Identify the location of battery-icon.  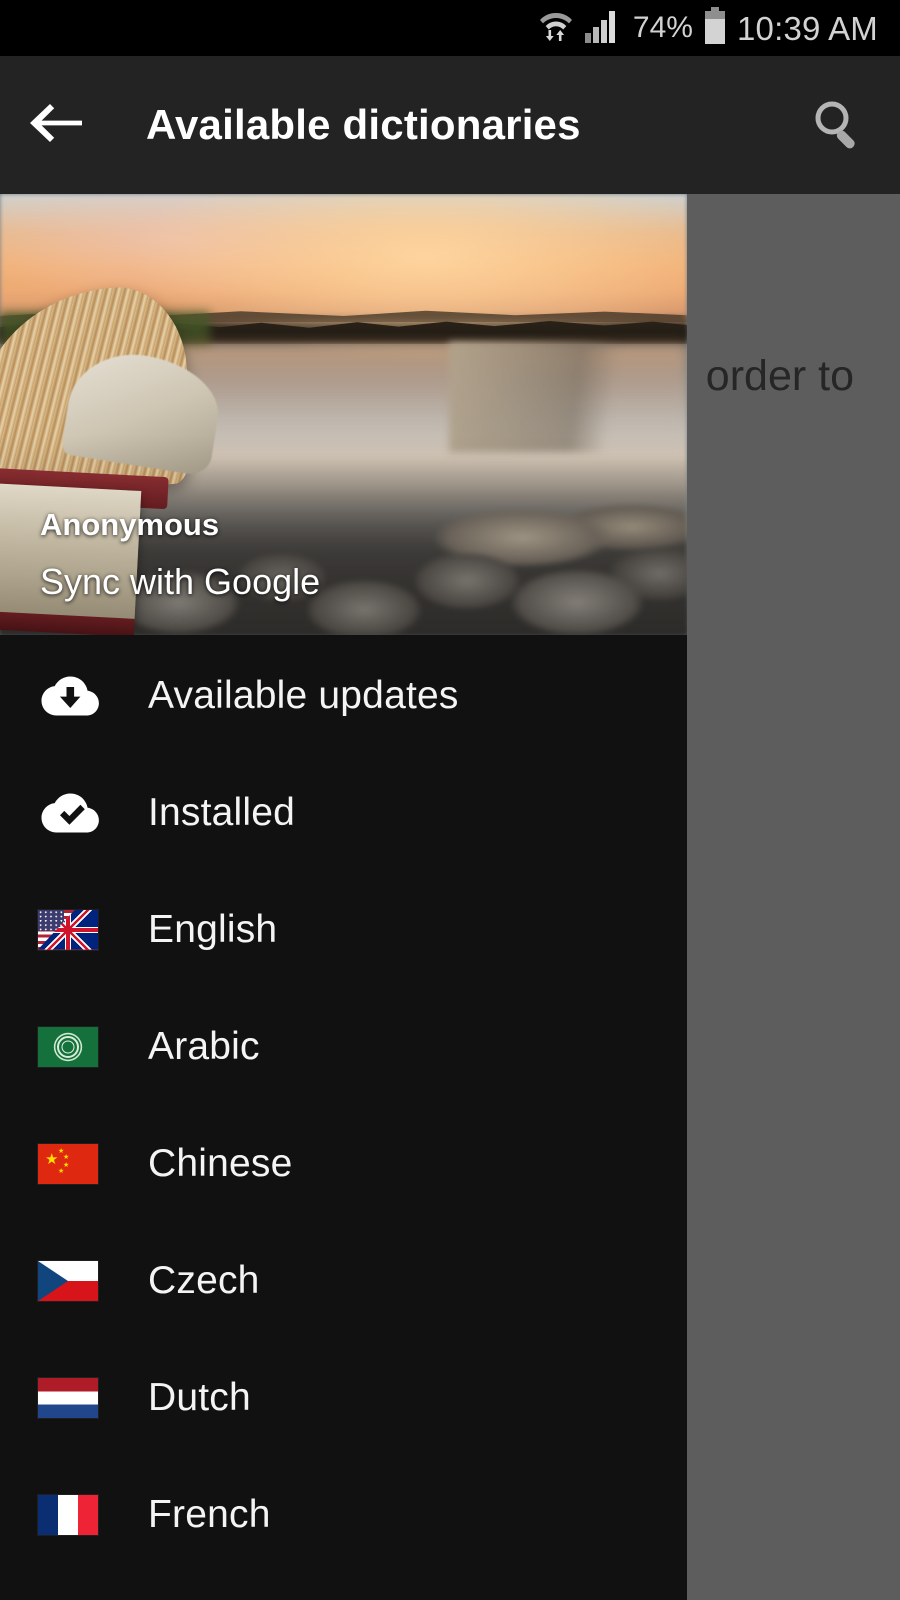
(715, 28).